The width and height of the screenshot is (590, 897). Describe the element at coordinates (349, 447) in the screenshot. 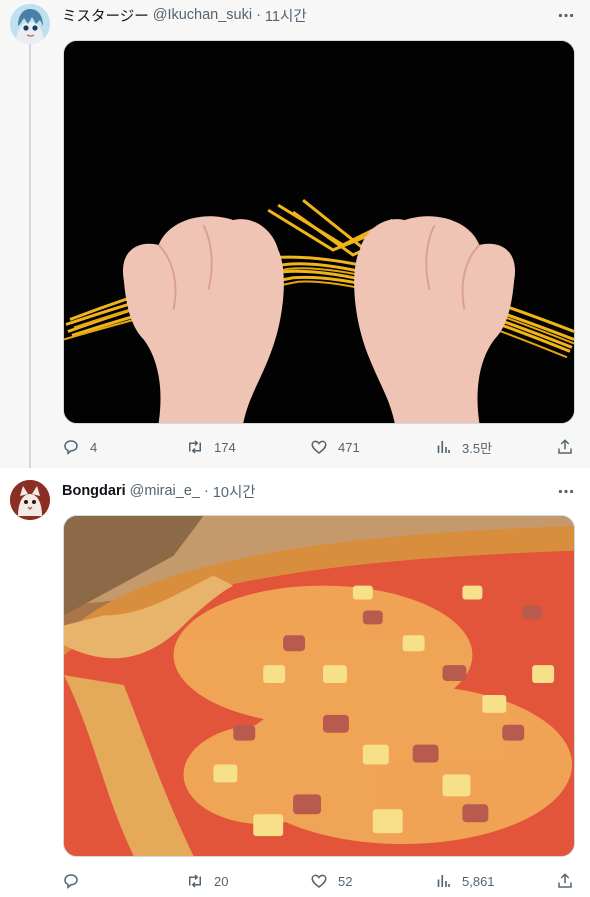

I see `like-count: 471` at that location.